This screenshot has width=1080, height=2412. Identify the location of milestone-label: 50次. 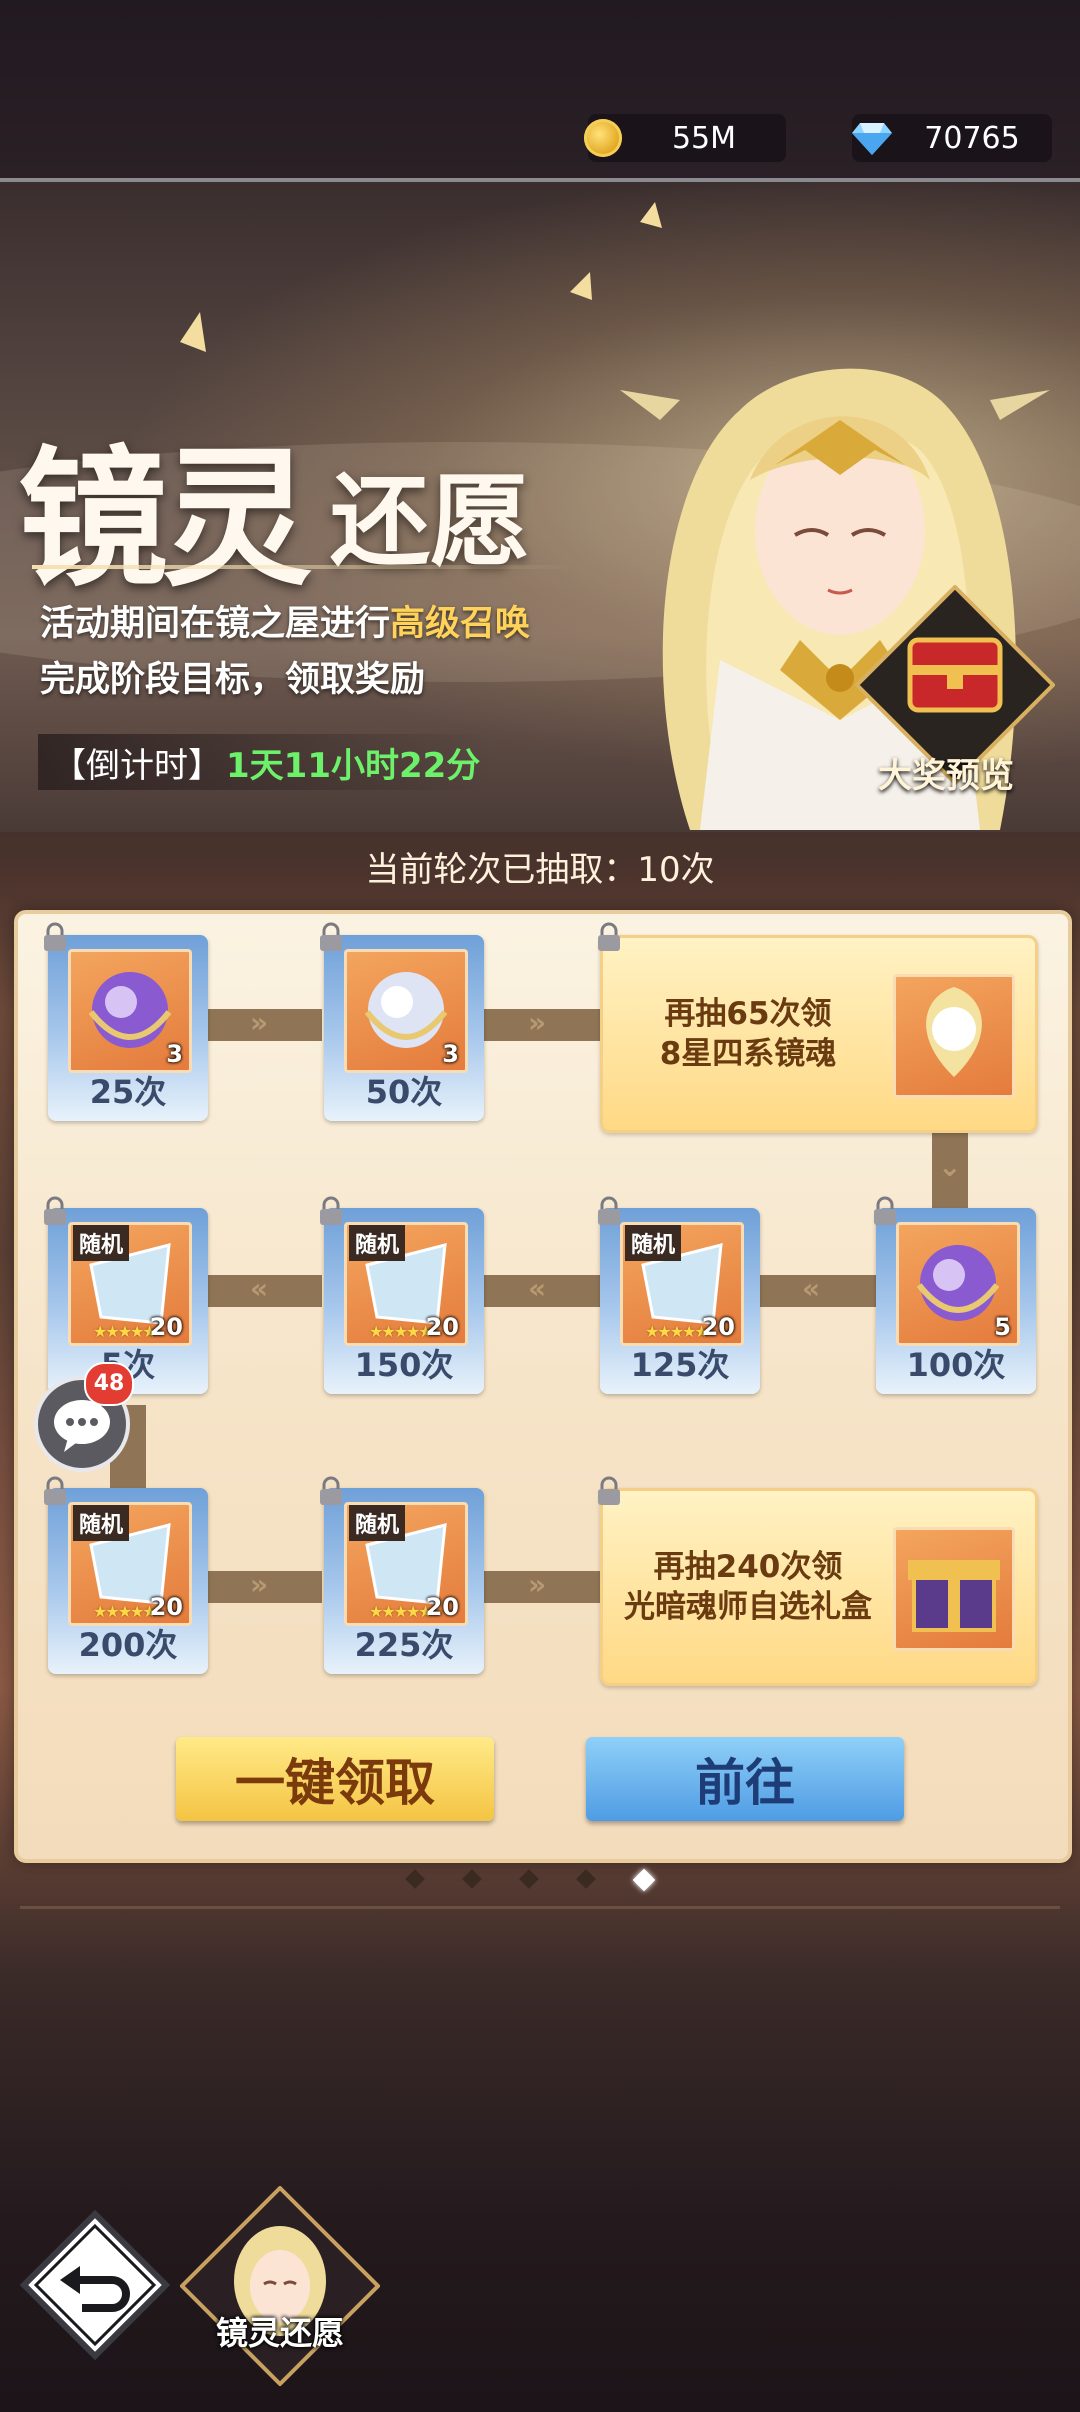
(404, 1092).